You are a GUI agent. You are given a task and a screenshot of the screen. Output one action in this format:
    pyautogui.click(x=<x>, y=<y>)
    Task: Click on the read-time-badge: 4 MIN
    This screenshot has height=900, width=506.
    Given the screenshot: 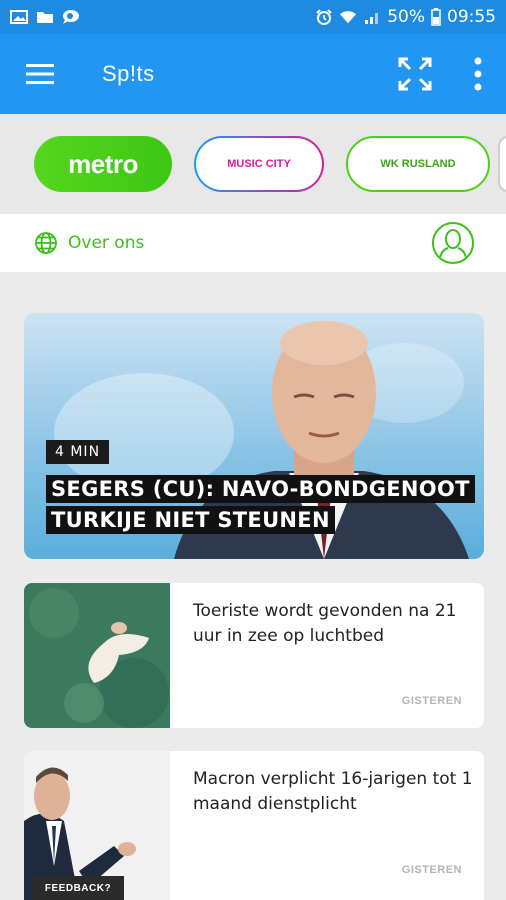 What is the action you would take?
    pyautogui.click(x=78, y=452)
    